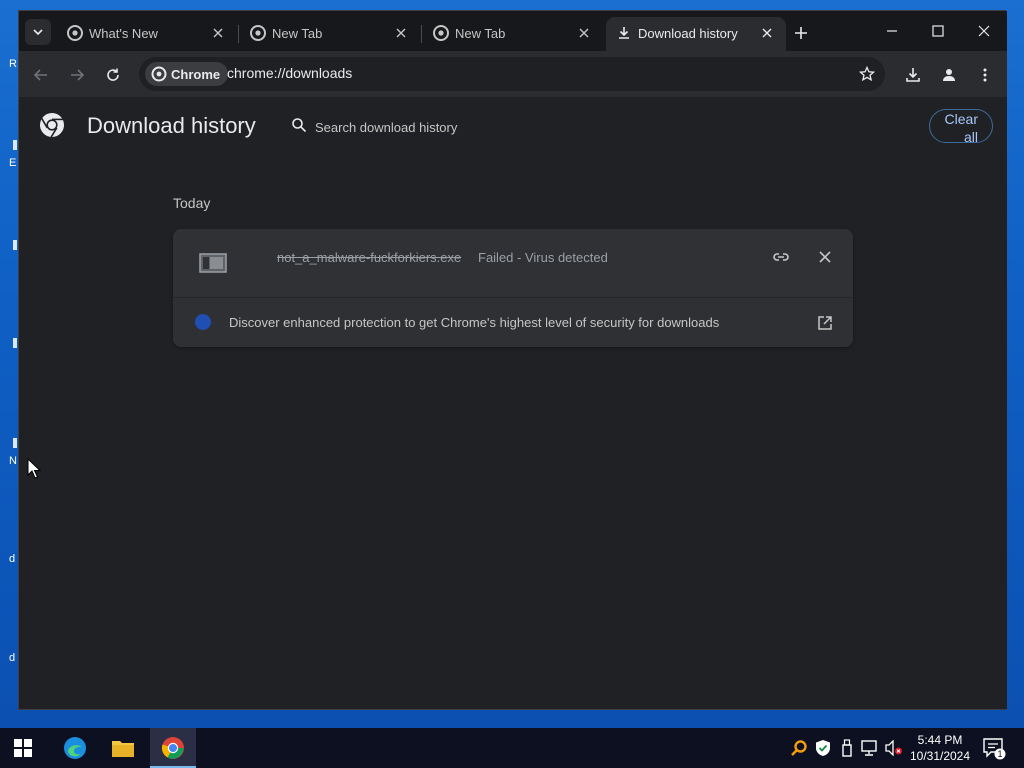  I want to click on close-window-button, so click(984, 31).